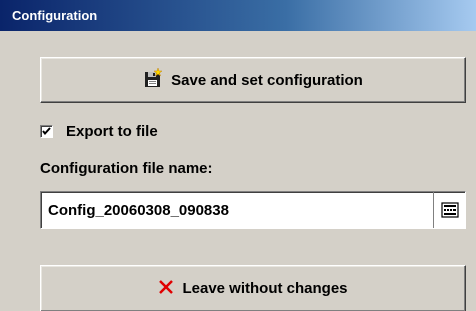 The height and width of the screenshot is (311, 476). I want to click on export-to-file-option: Export to file, so click(99, 131).